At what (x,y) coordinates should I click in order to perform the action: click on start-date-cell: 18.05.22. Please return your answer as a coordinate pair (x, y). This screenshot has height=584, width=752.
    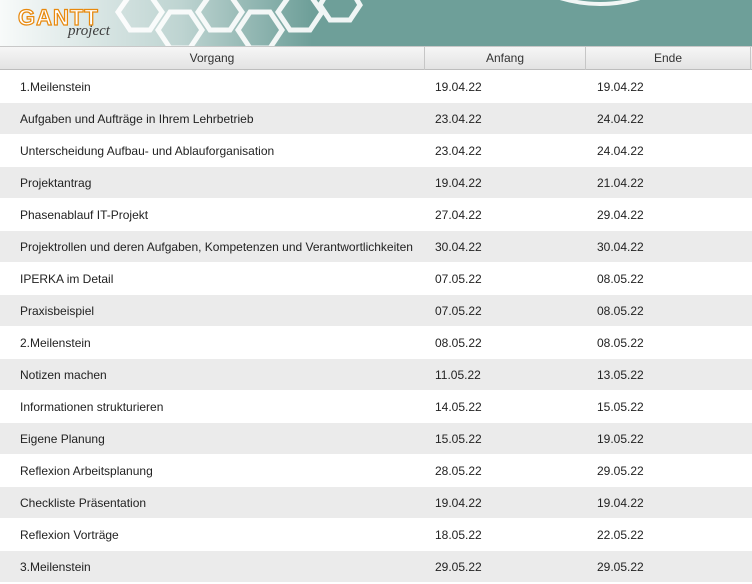
    Looking at the image, I should click on (505, 534).